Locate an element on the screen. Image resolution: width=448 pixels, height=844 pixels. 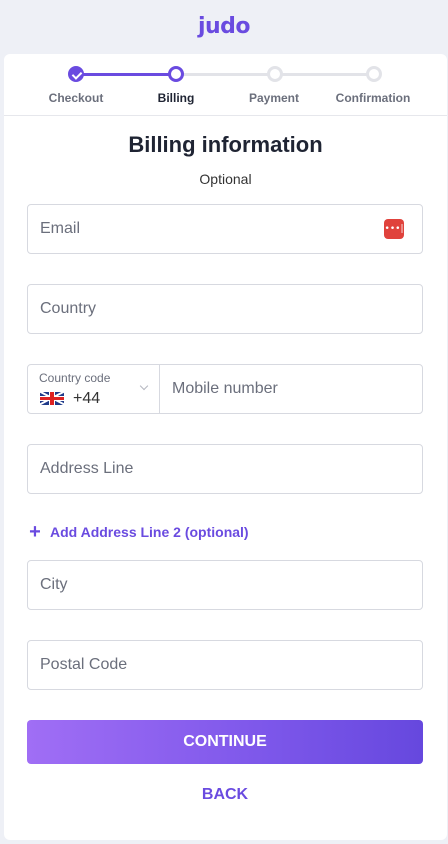
city-field: City is located at coordinates (225, 585).